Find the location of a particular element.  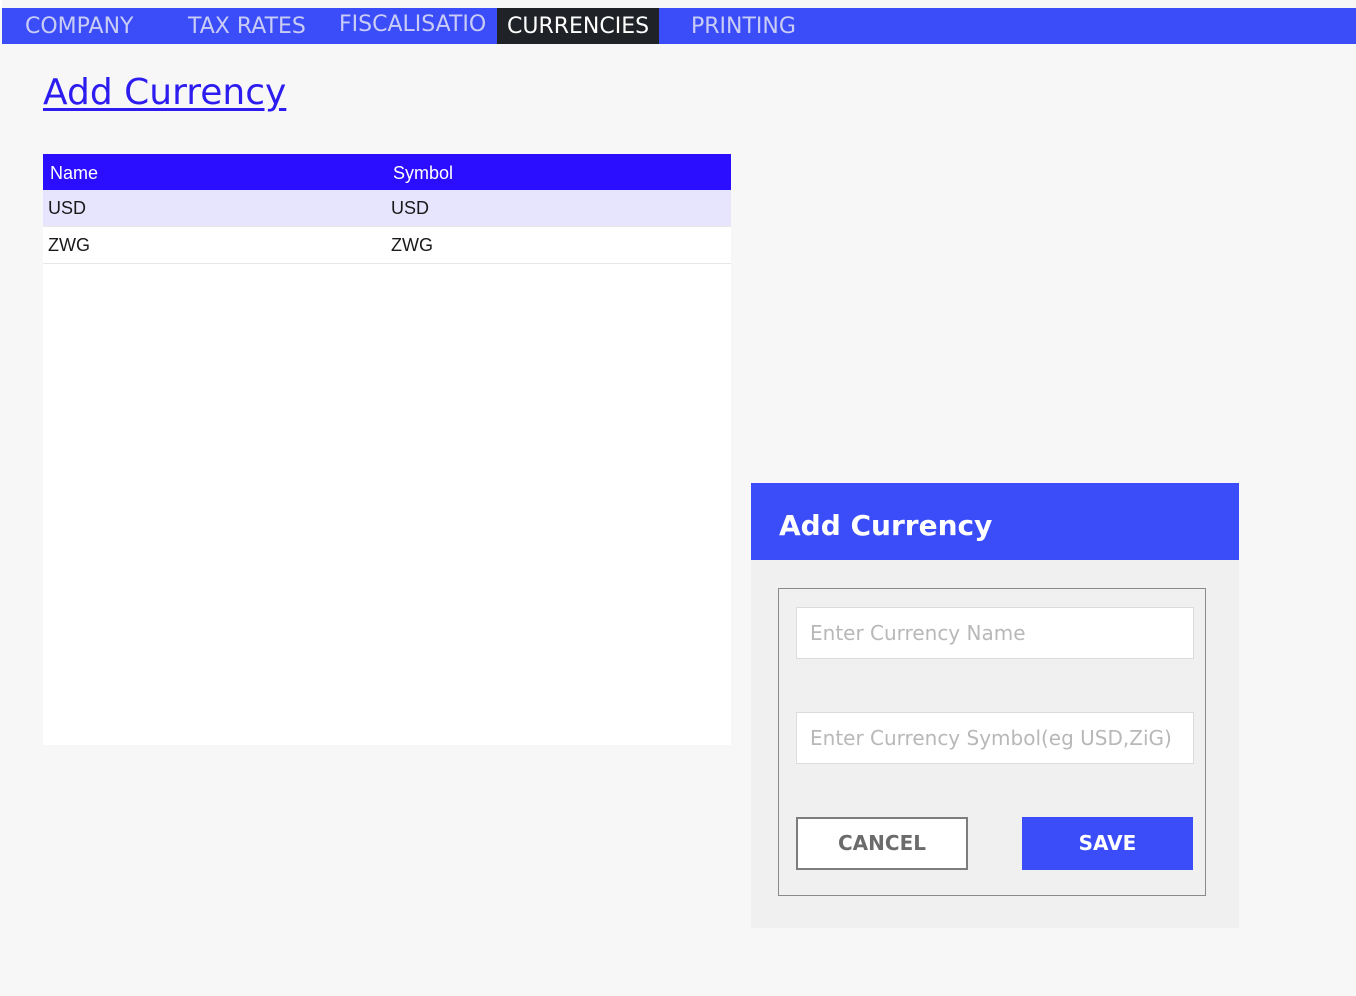

dialog-title: Add Currency is located at coordinates (886, 525).